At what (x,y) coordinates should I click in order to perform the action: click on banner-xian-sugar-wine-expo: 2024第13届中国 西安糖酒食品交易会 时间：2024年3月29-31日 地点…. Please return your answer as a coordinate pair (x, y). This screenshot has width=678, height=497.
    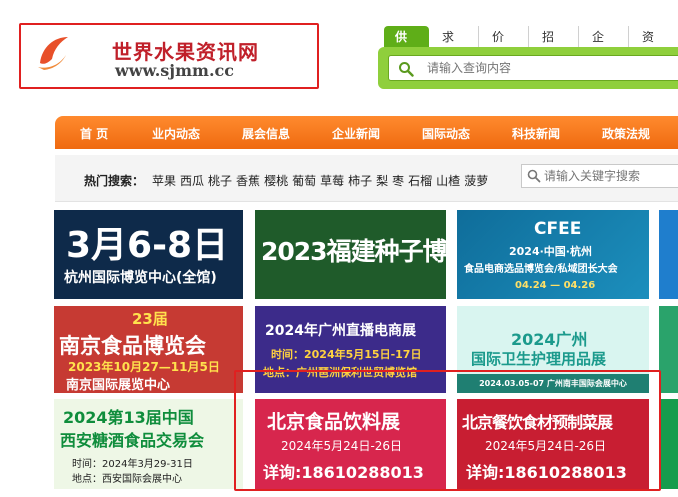
    Looking at the image, I should click on (148, 444).